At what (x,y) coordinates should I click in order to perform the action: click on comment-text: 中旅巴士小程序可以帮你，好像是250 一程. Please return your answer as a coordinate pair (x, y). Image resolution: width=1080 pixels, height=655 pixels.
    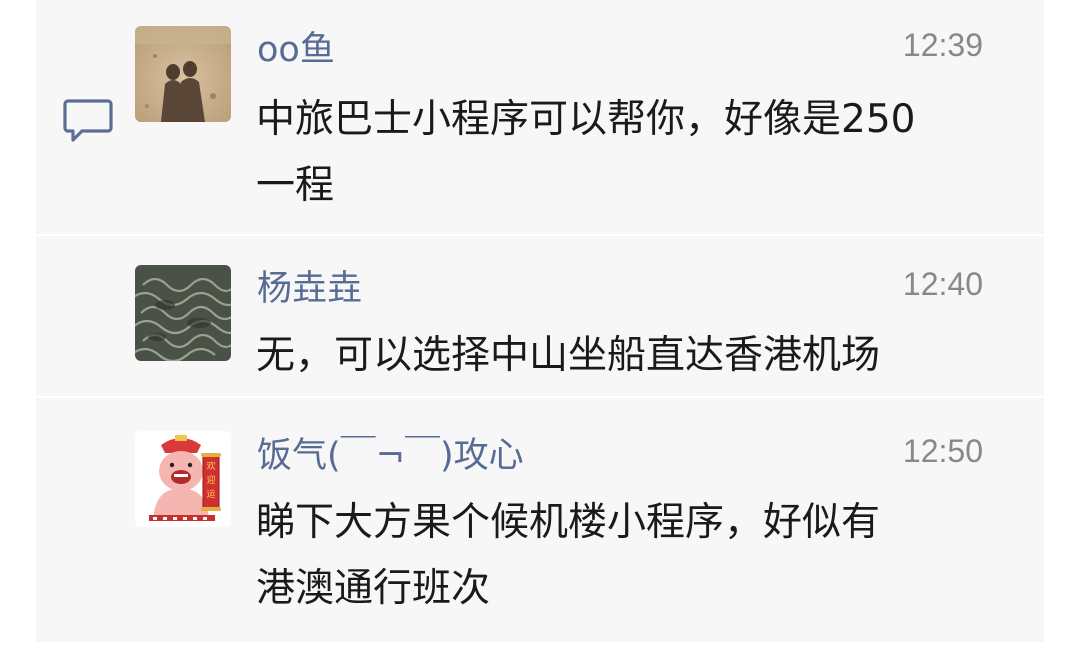
    Looking at the image, I should click on (636, 153).